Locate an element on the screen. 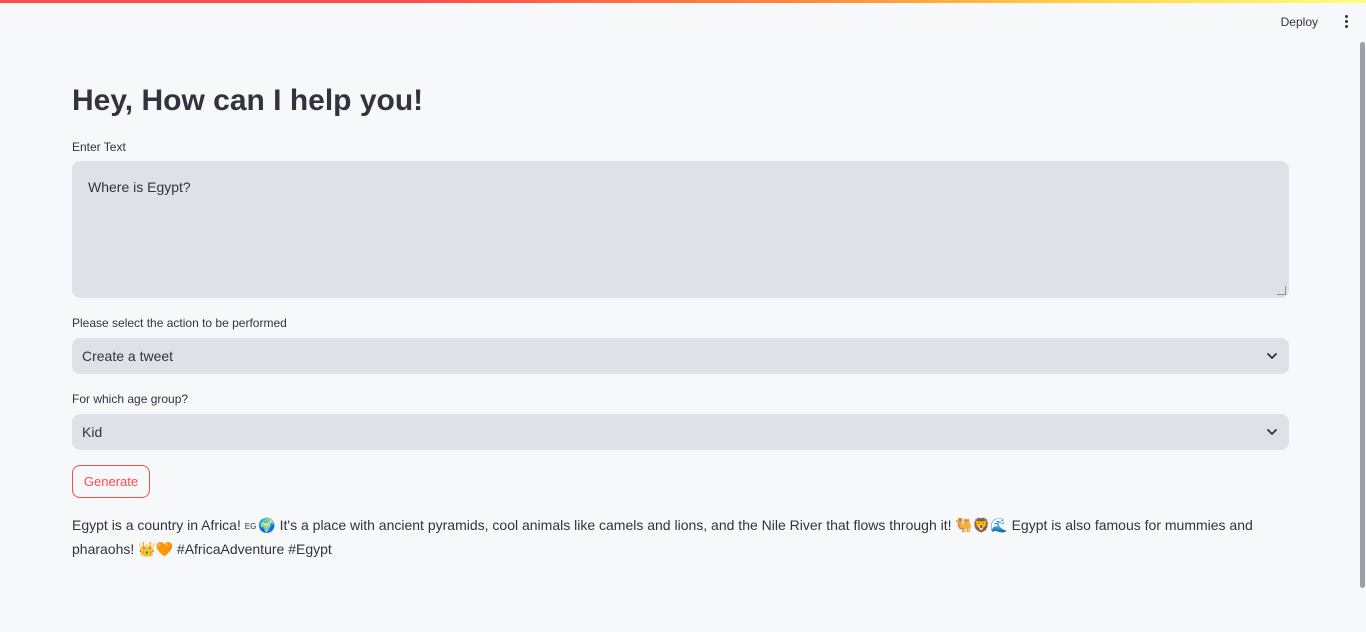 The width and height of the screenshot is (1366, 632). flag-code: EG is located at coordinates (250, 526).